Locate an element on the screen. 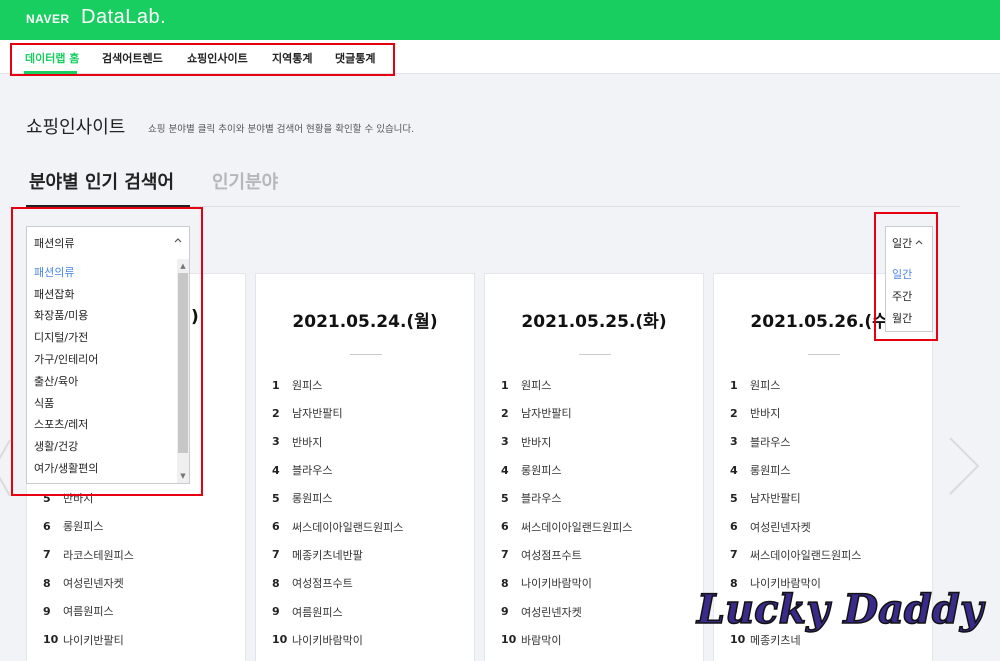 This screenshot has height=661, width=1000. rank-item: 10 메종키츠네 is located at coordinates (795, 640).